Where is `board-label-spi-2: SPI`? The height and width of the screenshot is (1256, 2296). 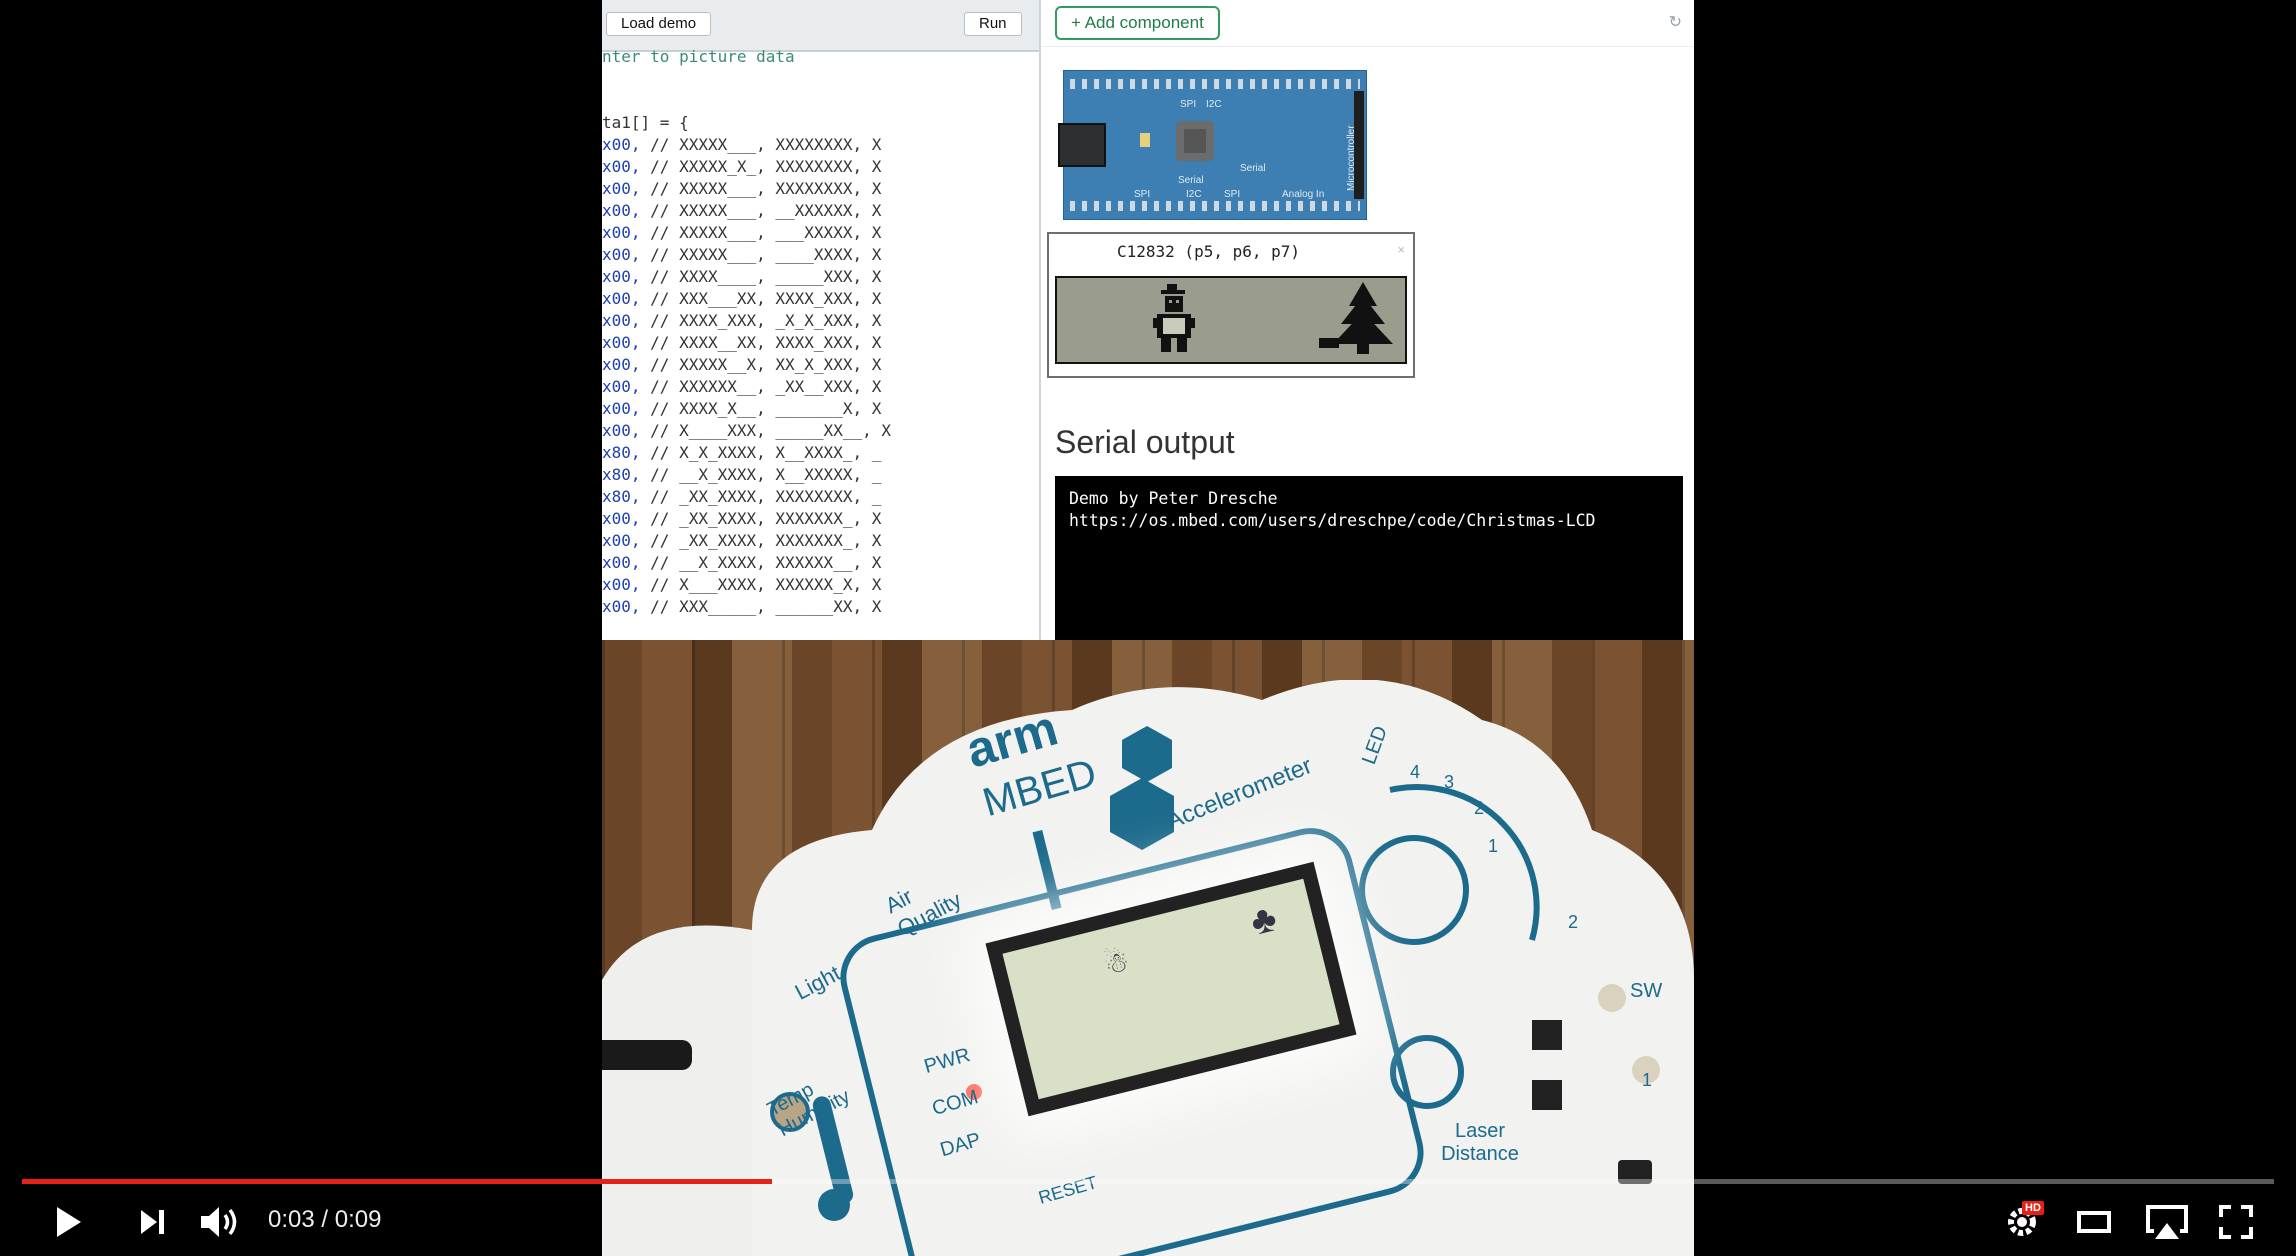 board-label-spi-2: SPI is located at coordinates (1232, 194).